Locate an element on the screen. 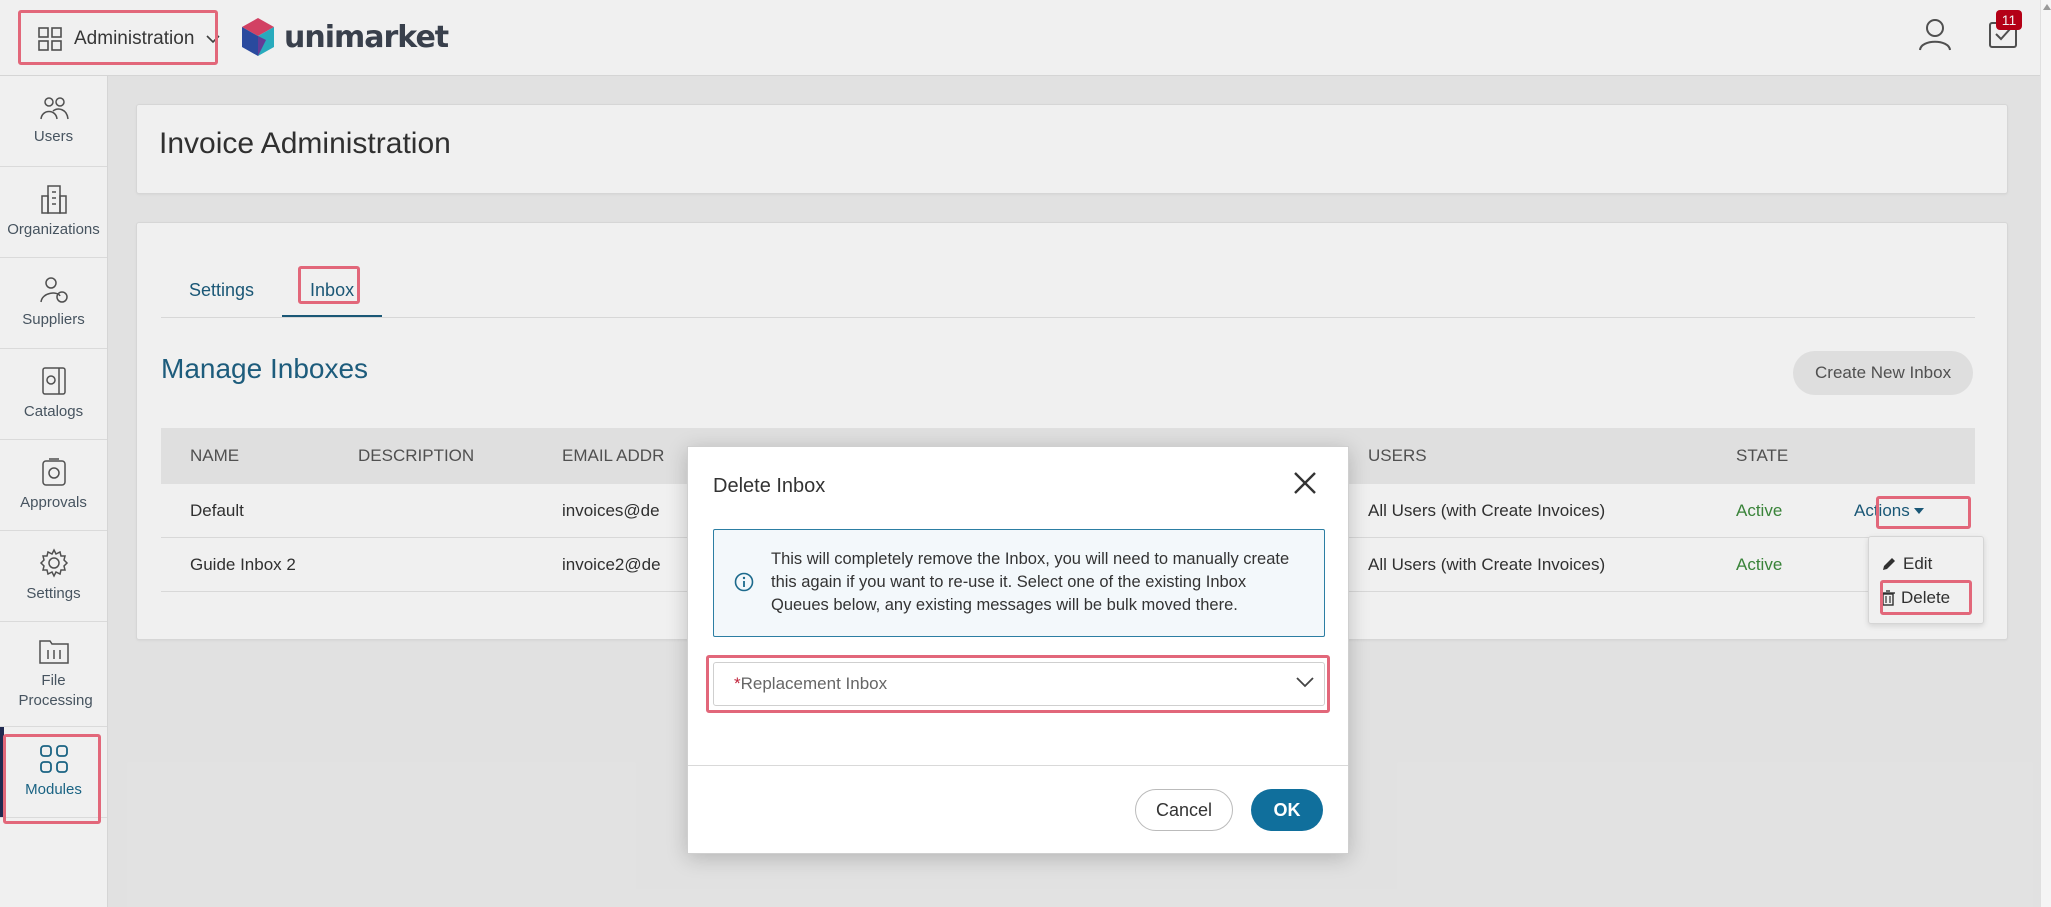  ok-button: OK is located at coordinates (1287, 810).